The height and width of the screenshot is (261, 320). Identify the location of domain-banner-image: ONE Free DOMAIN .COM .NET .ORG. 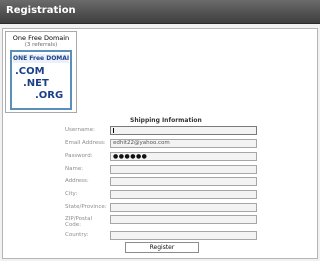
(41, 80).